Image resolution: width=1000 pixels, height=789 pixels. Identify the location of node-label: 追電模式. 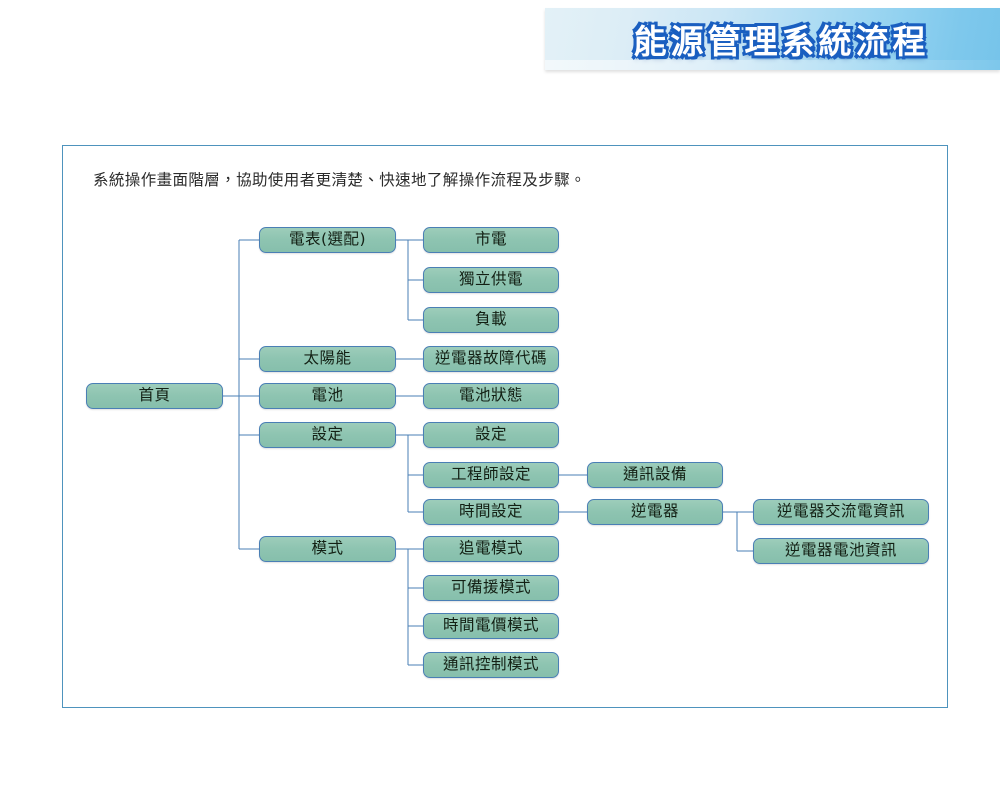
(490, 548).